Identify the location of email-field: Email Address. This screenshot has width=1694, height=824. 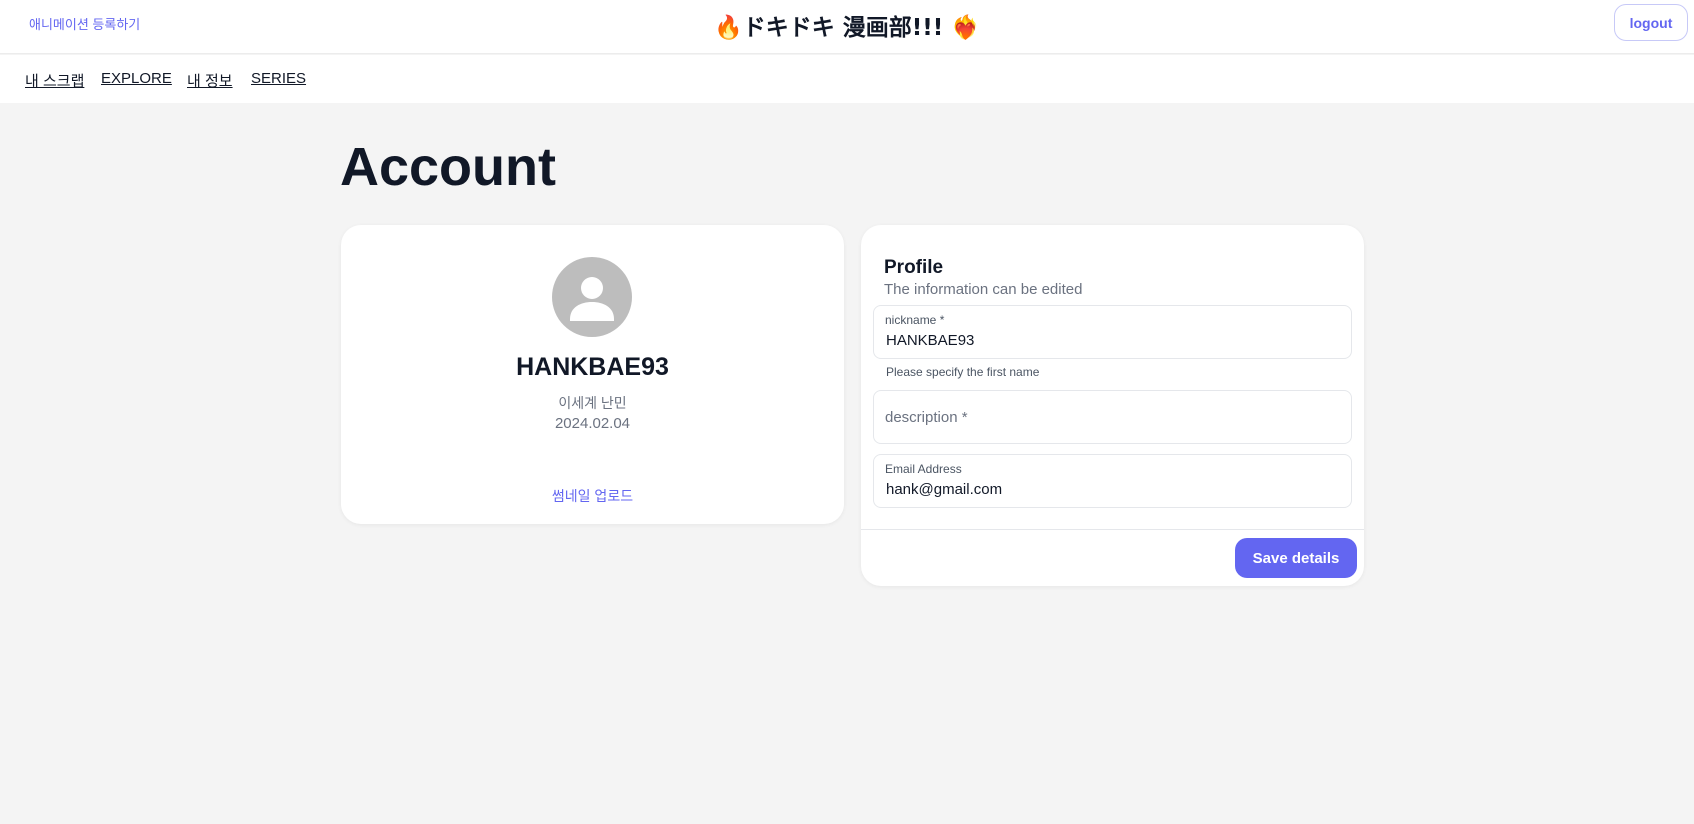
(1112, 481).